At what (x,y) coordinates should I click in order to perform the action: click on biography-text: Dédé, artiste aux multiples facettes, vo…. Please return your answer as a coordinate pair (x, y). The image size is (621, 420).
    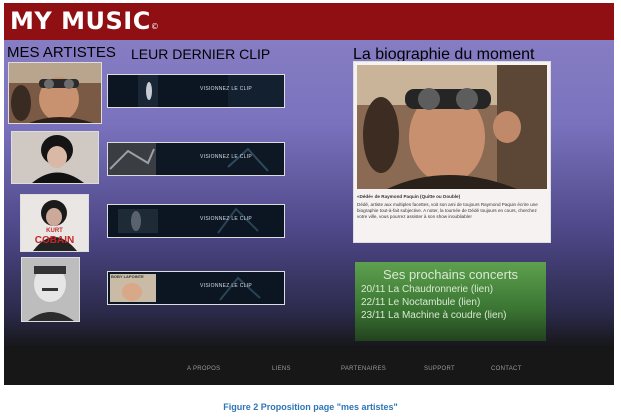
    Looking at the image, I should click on (447, 210).